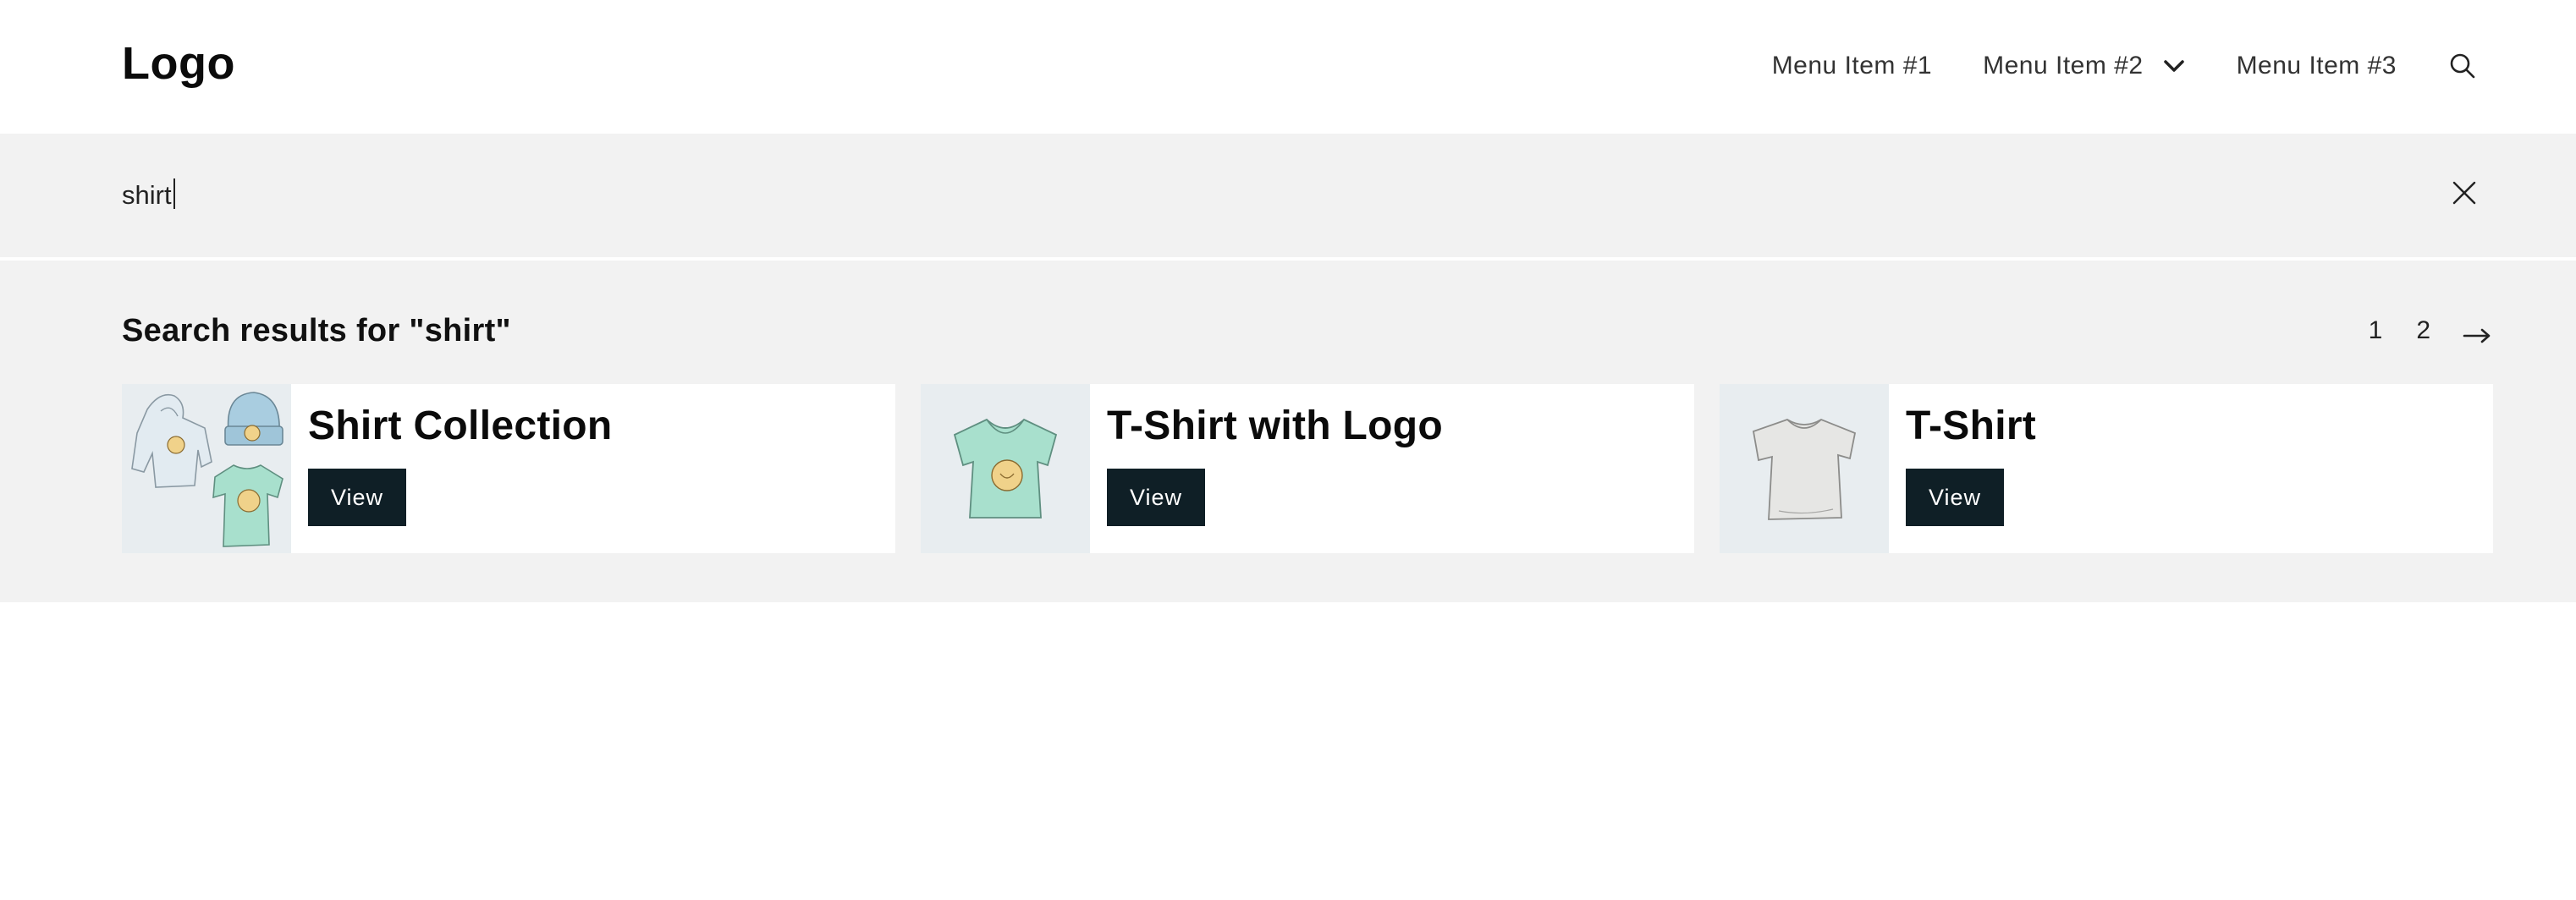 The image size is (2576, 900). What do you see at coordinates (460, 427) in the screenshot?
I see `result-title: Shirt Collection` at bounding box center [460, 427].